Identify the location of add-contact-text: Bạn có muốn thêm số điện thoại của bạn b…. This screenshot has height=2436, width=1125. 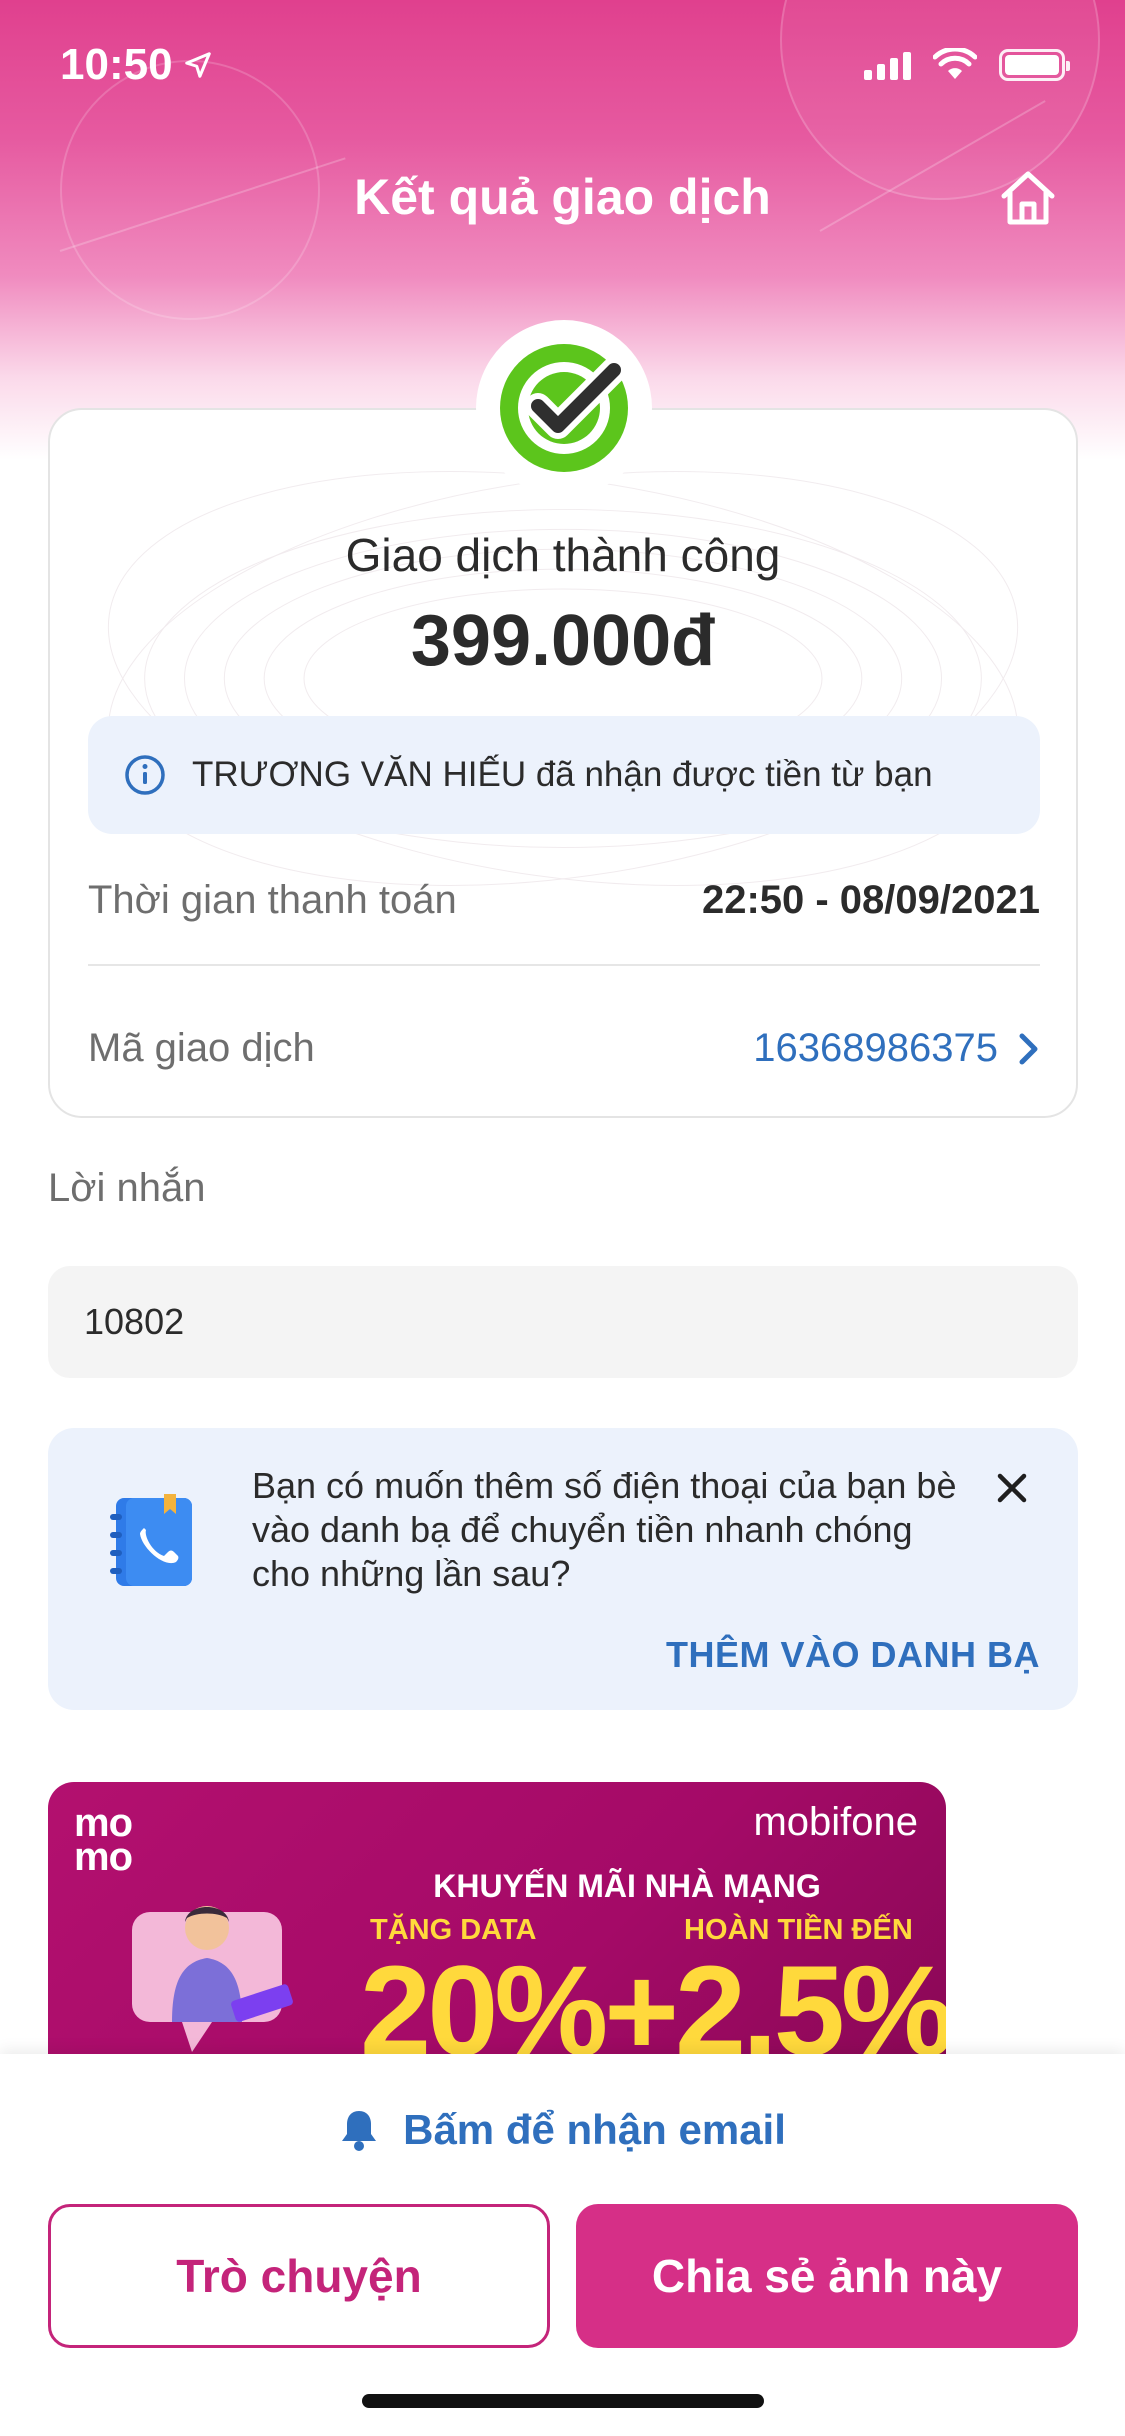
(604, 1529).